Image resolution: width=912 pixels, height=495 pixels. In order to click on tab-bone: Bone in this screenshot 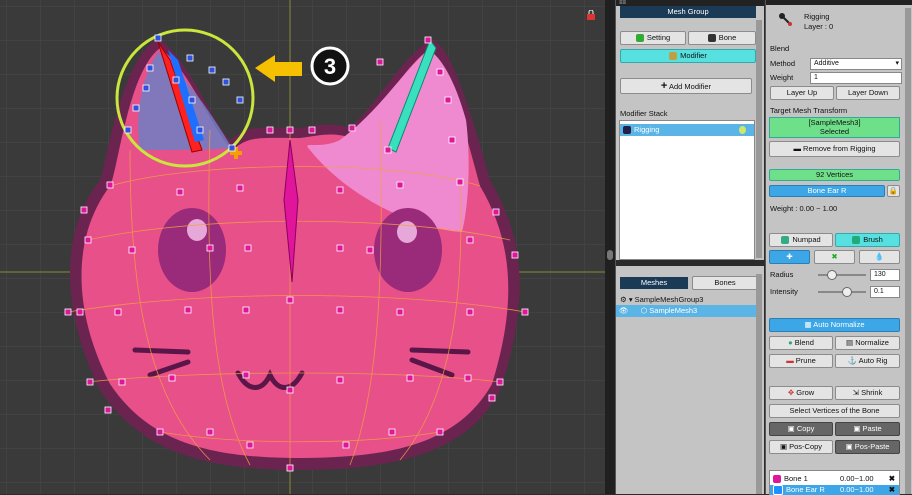, I will do `click(722, 38)`.